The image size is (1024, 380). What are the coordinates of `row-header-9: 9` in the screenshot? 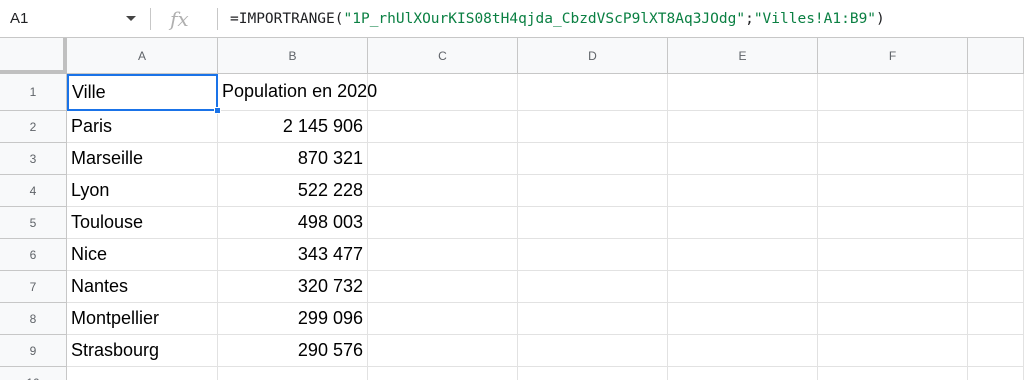 It's located at (33, 351).